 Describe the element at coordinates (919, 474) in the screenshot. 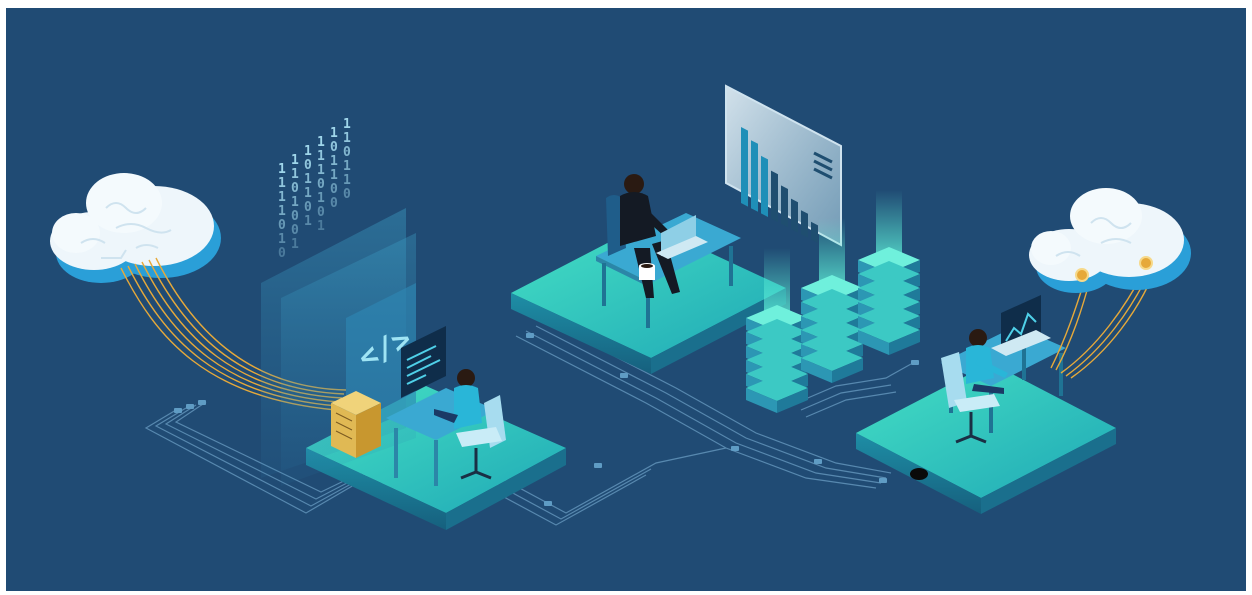

I see `port-hole` at that location.